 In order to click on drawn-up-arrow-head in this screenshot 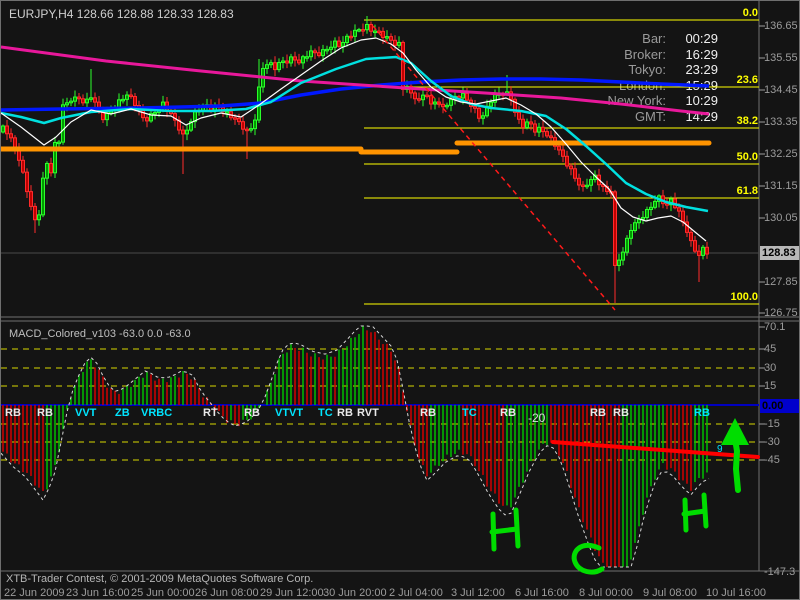, I will do `click(735, 431)`.